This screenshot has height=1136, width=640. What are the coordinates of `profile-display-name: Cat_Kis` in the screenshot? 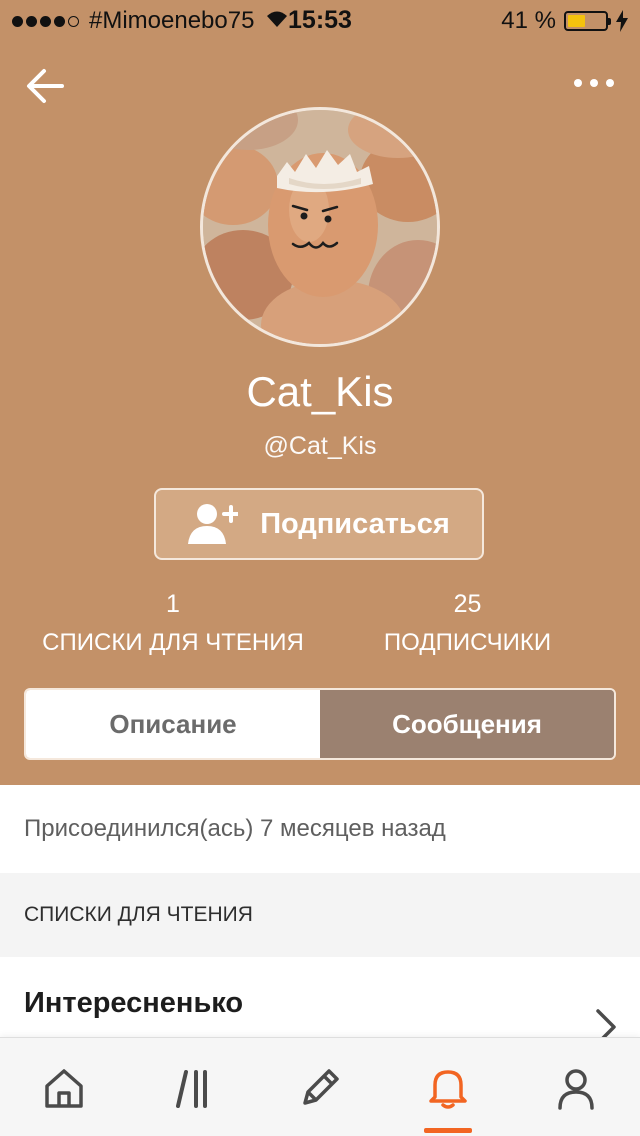 It's located at (320, 391).